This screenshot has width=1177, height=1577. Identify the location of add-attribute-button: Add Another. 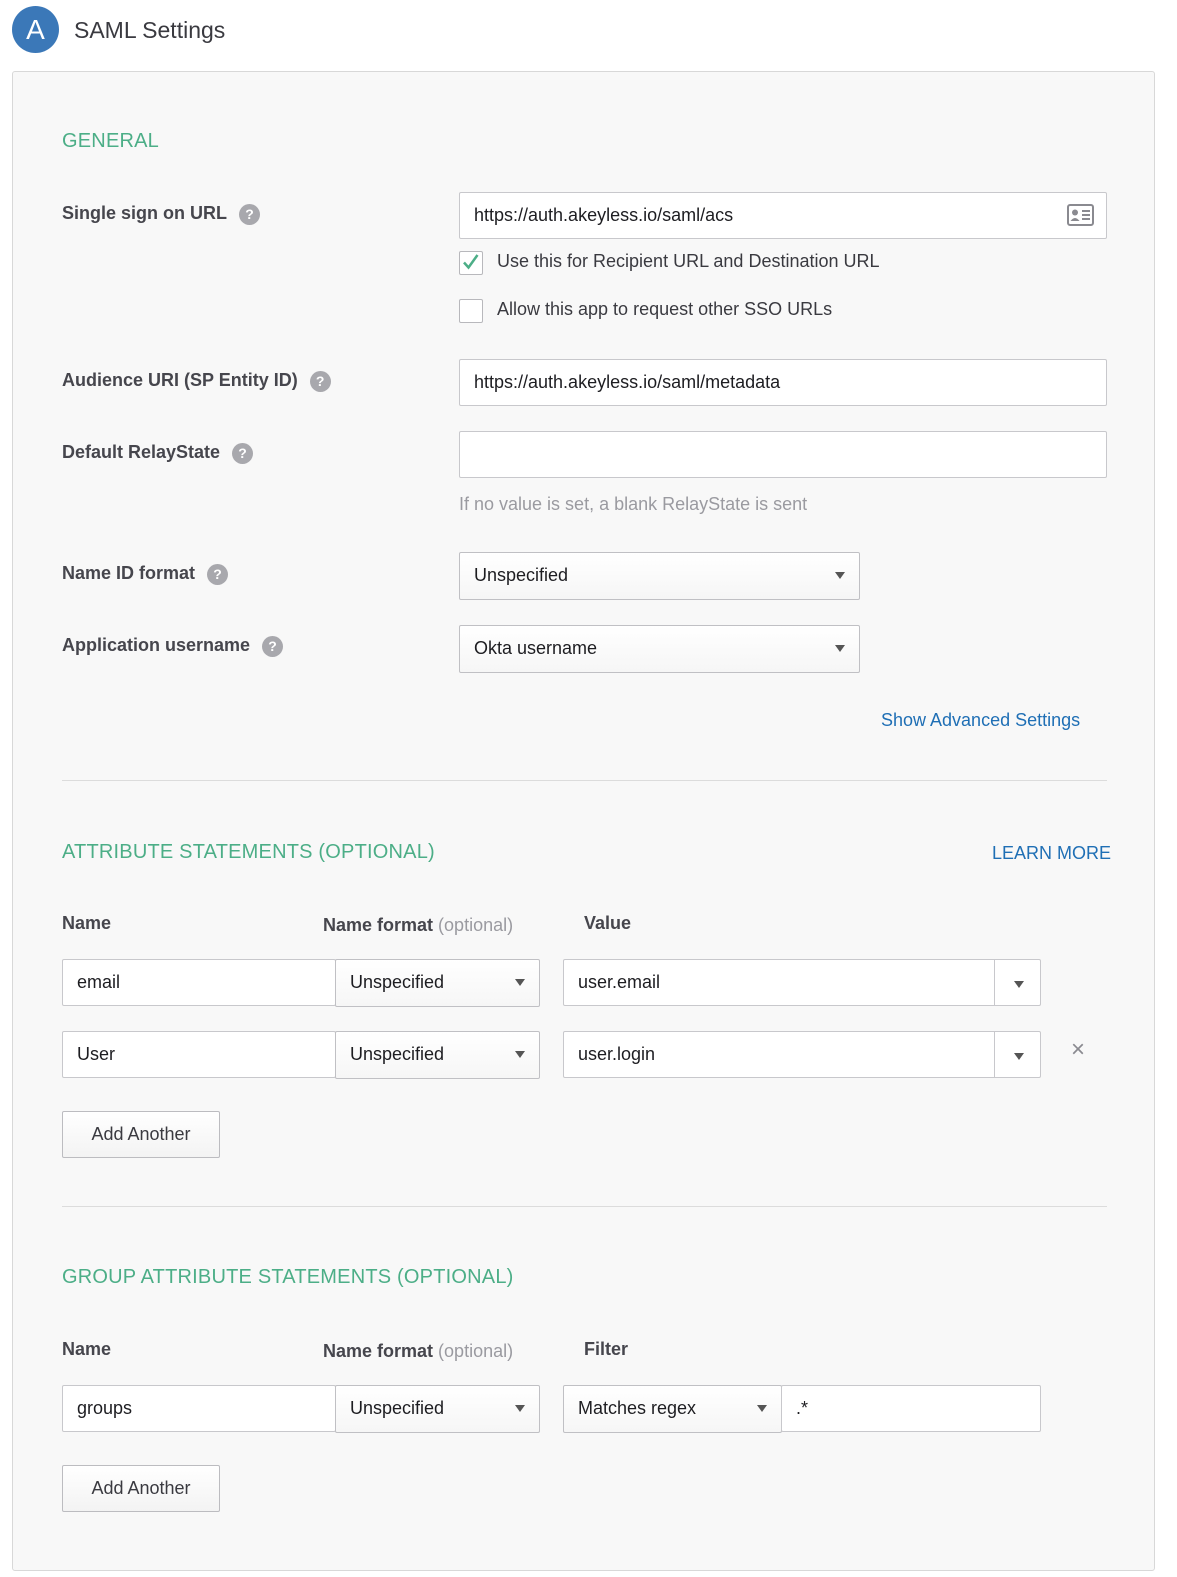
(141, 1134).